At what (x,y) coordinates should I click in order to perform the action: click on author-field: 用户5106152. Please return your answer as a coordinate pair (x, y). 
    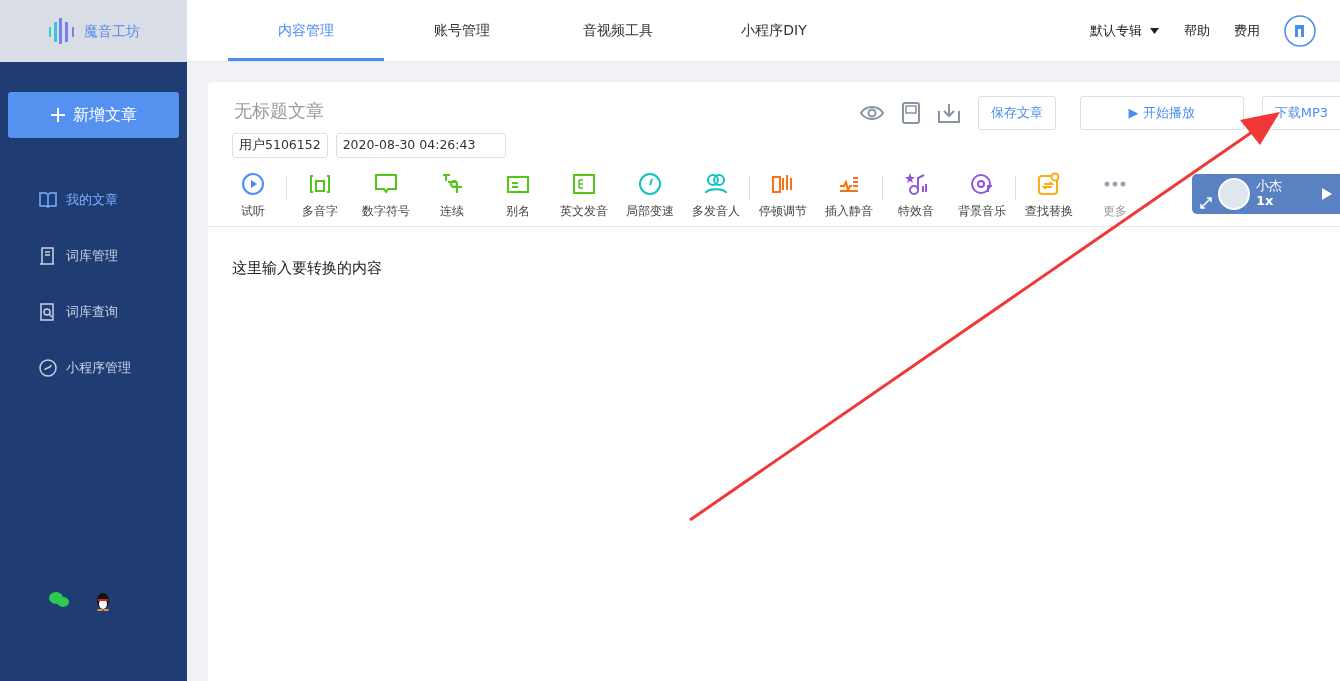
    Looking at the image, I should click on (280, 145).